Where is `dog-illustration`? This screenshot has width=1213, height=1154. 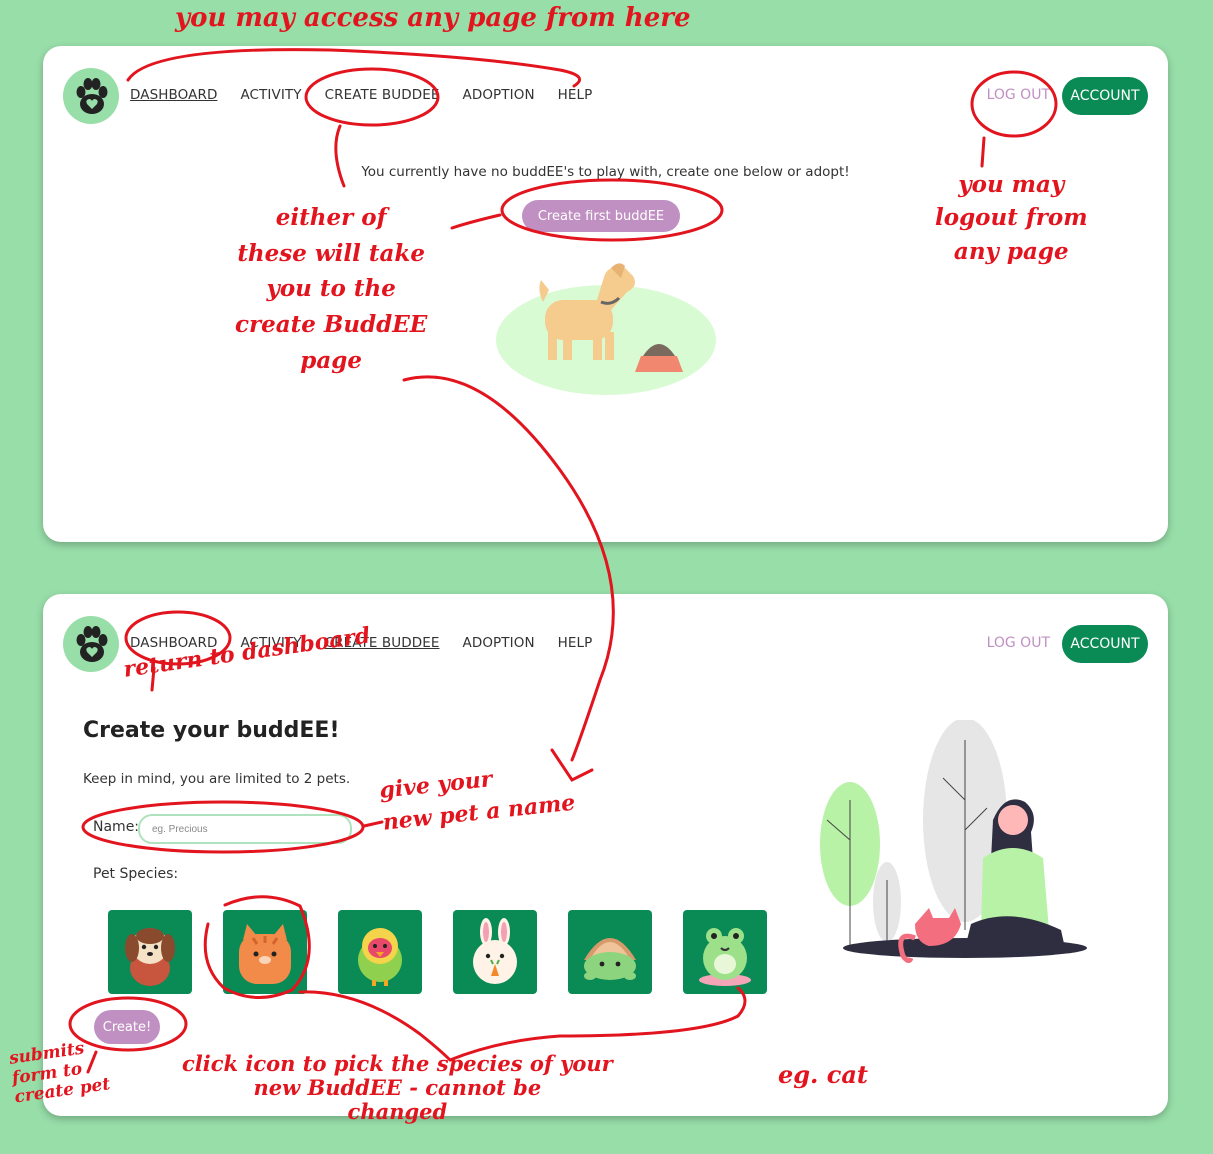 dog-illustration is located at coordinates (606, 329).